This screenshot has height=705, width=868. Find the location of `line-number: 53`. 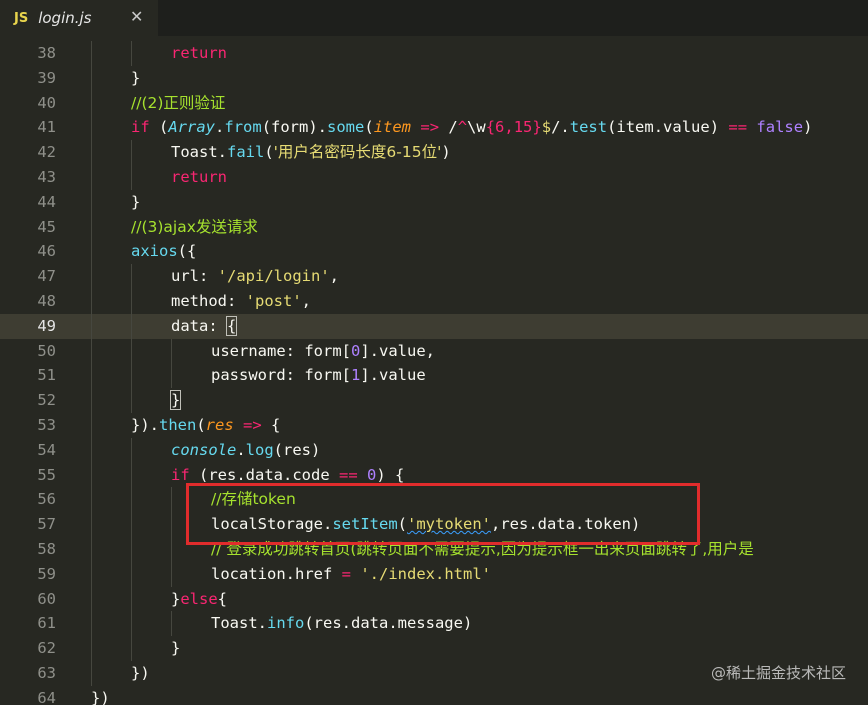

line-number: 53 is located at coordinates (46, 425).